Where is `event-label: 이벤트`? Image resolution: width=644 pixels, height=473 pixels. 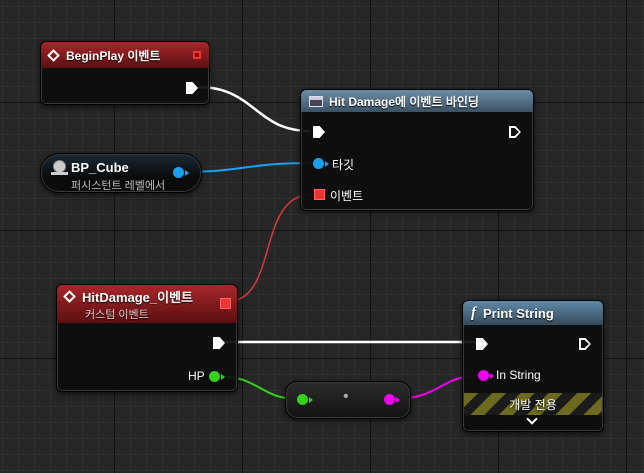
event-label: 이벤트 is located at coordinates (347, 196).